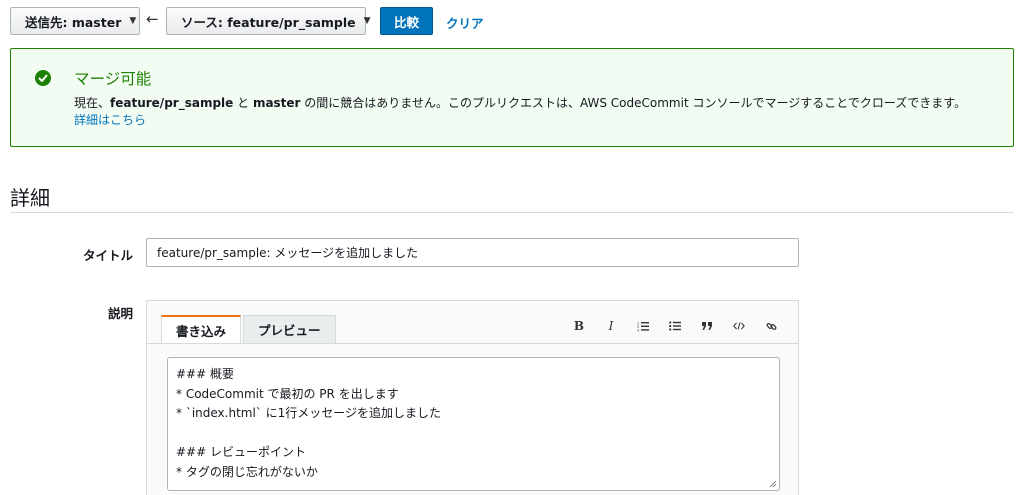 The height and width of the screenshot is (495, 1024). What do you see at coordinates (472, 343) in the screenshot?
I see `tab-divider` at bounding box center [472, 343].